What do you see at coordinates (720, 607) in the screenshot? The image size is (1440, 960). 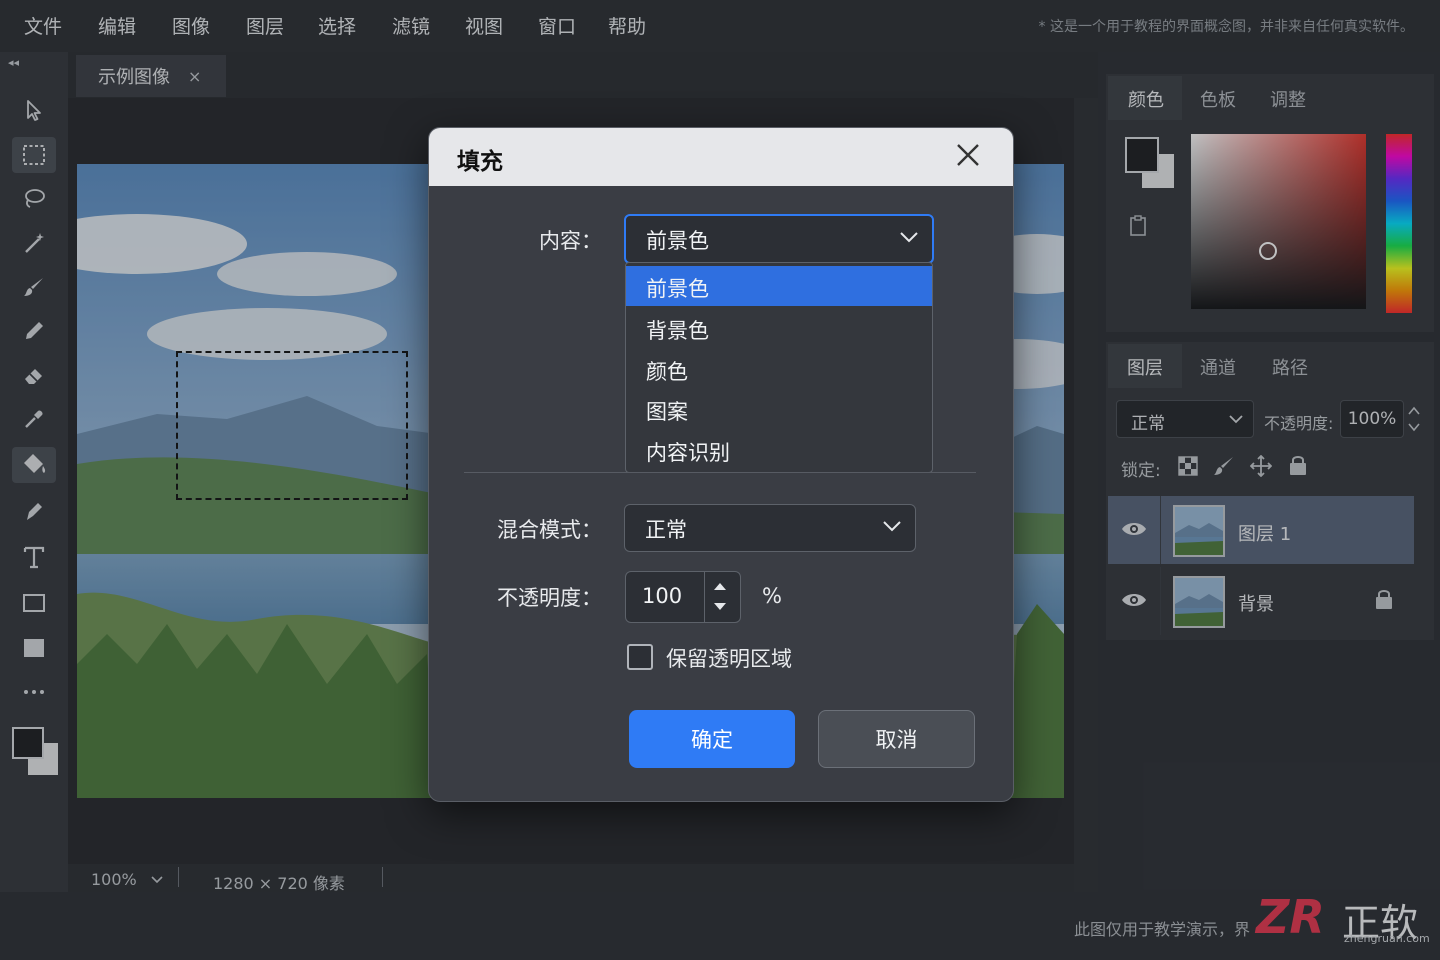 I see `decrement-arrow-icon` at bounding box center [720, 607].